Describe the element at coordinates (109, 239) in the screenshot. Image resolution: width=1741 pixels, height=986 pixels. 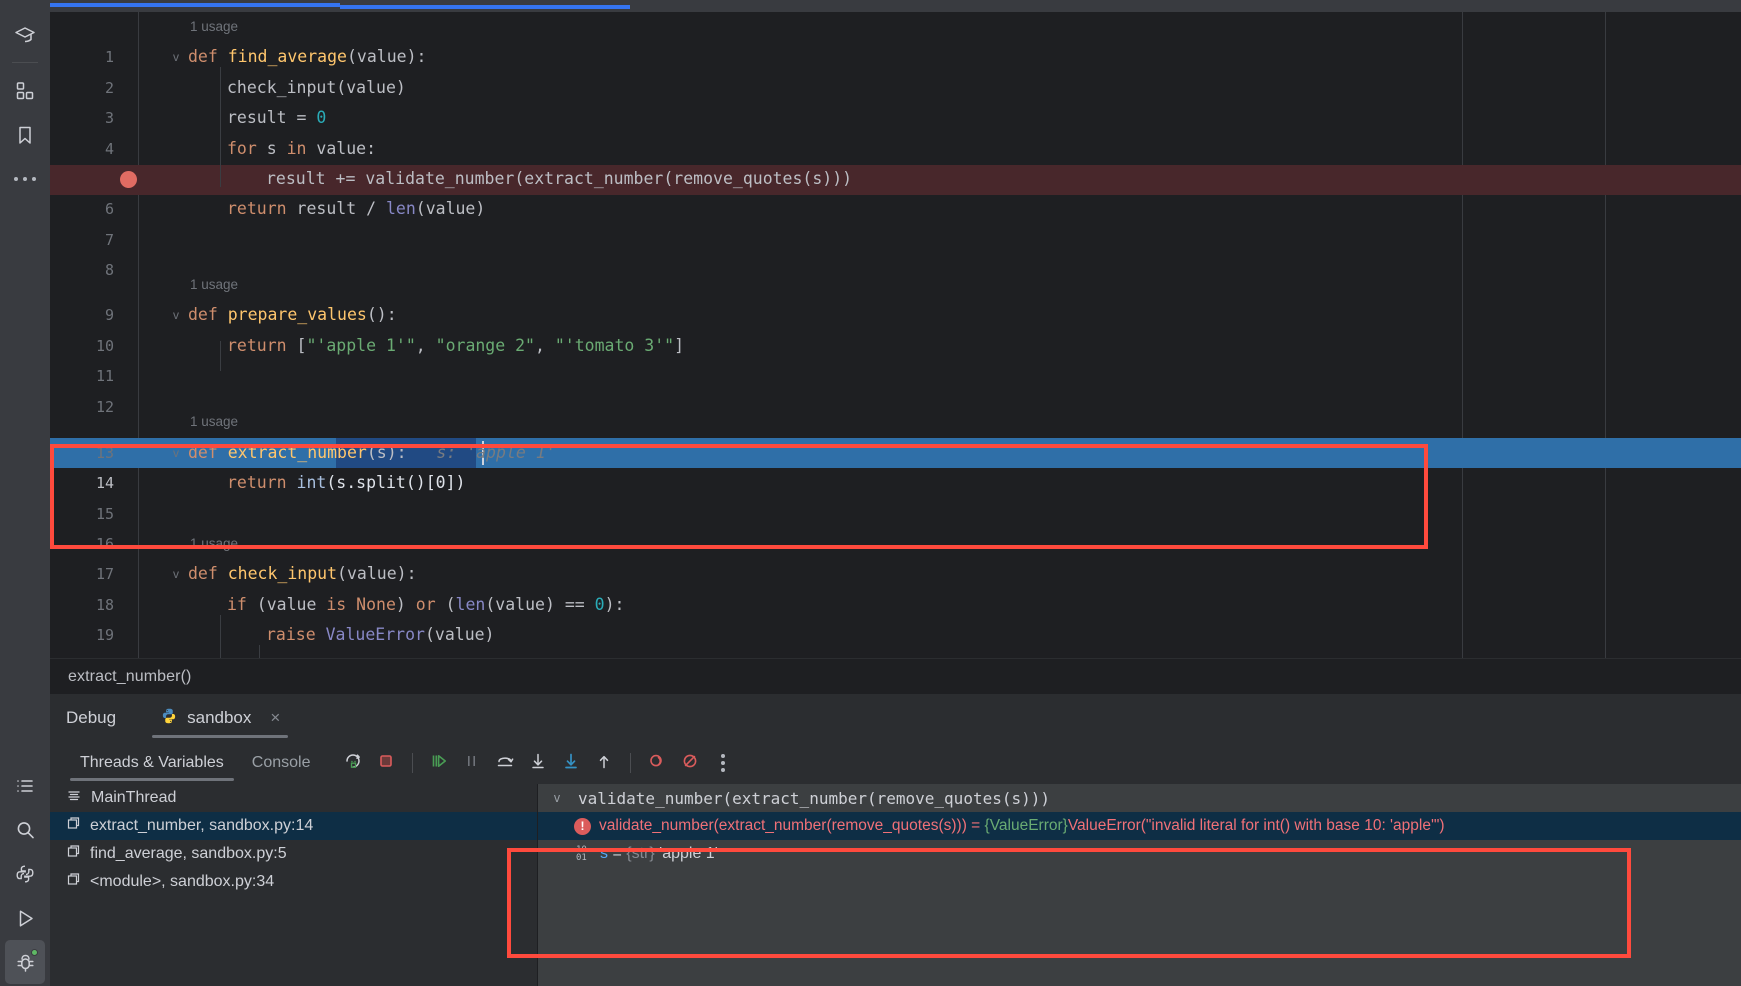
I see `line-number: 7` at that location.